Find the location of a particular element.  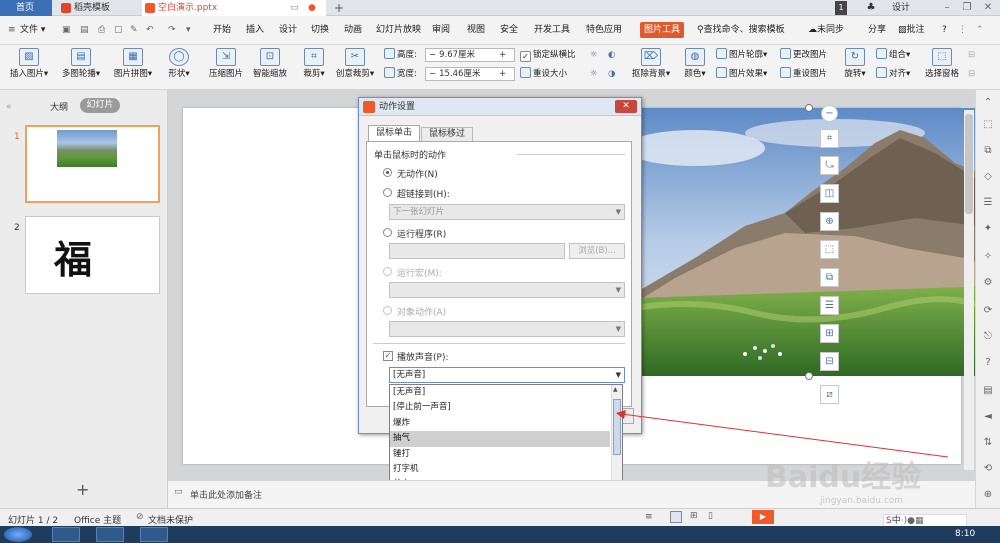

lock-ratio-checkbox: ✓ 锁定纵横比 is located at coordinates (548, 55).